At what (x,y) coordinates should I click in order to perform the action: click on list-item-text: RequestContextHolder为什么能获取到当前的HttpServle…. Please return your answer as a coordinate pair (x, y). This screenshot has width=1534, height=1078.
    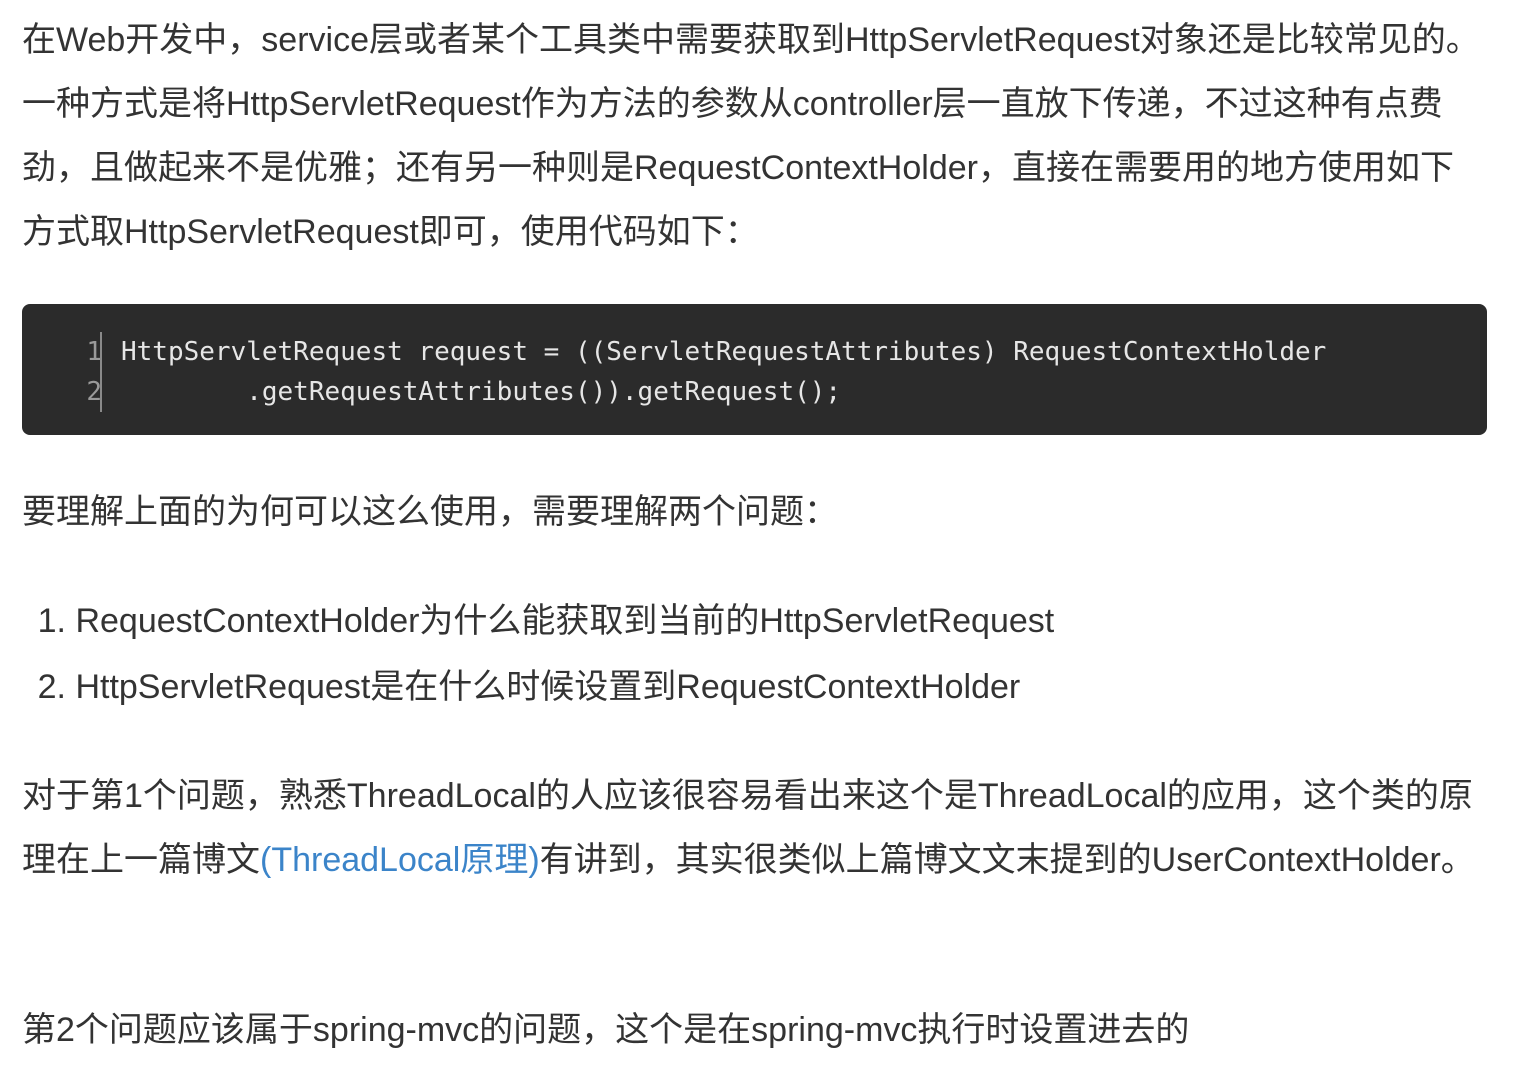
    Looking at the image, I should click on (565, 621).